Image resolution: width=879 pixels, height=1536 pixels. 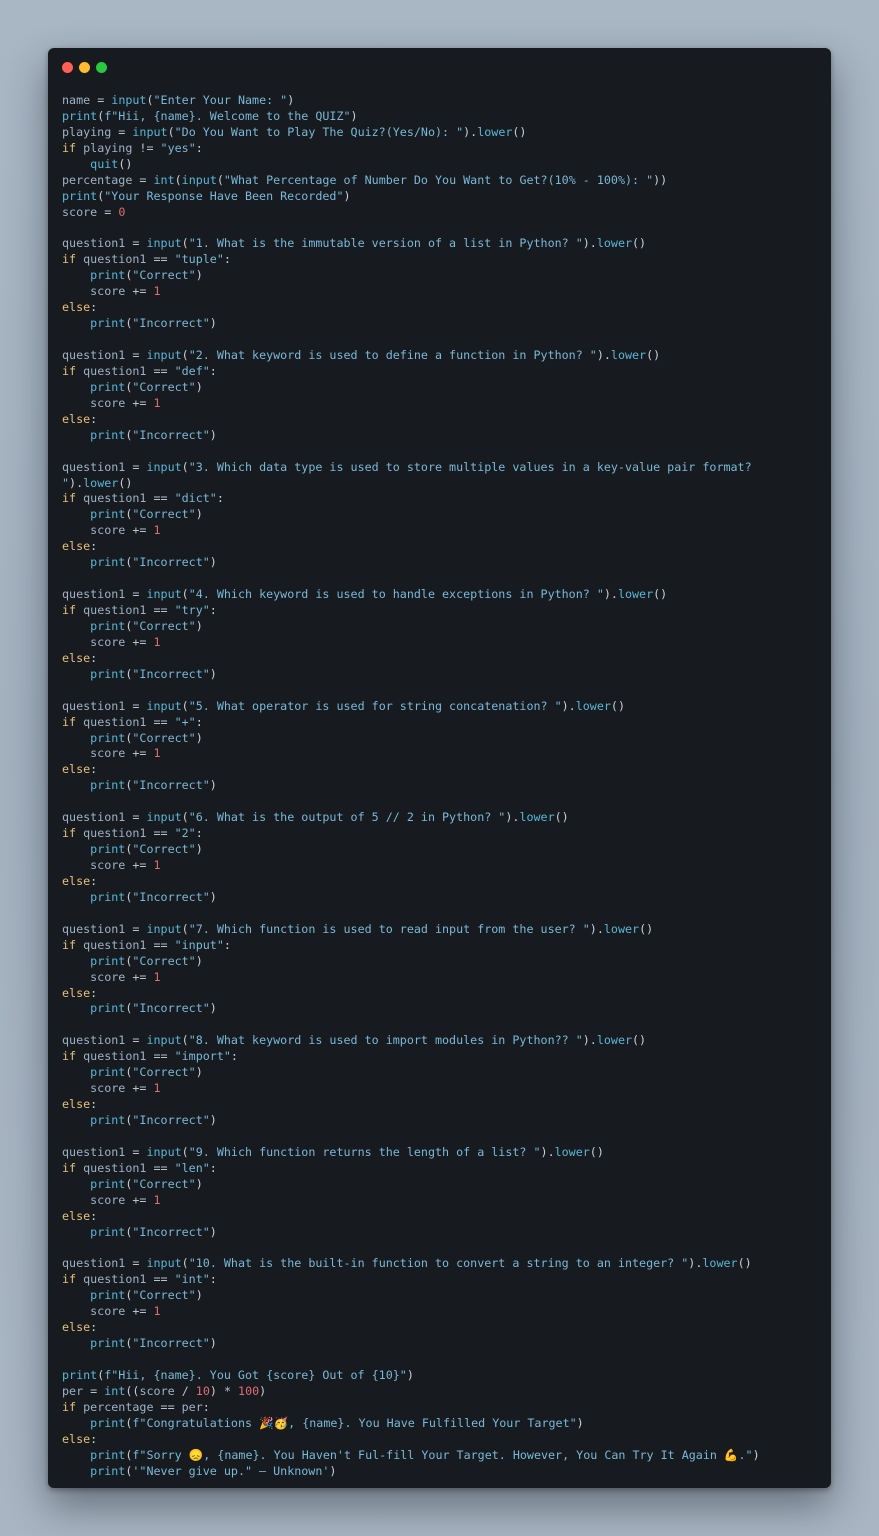 What do you see at coordinates (227, 1390) in the screenshot?
I see `code-token-op: *` at bounding box center [227, 1390].